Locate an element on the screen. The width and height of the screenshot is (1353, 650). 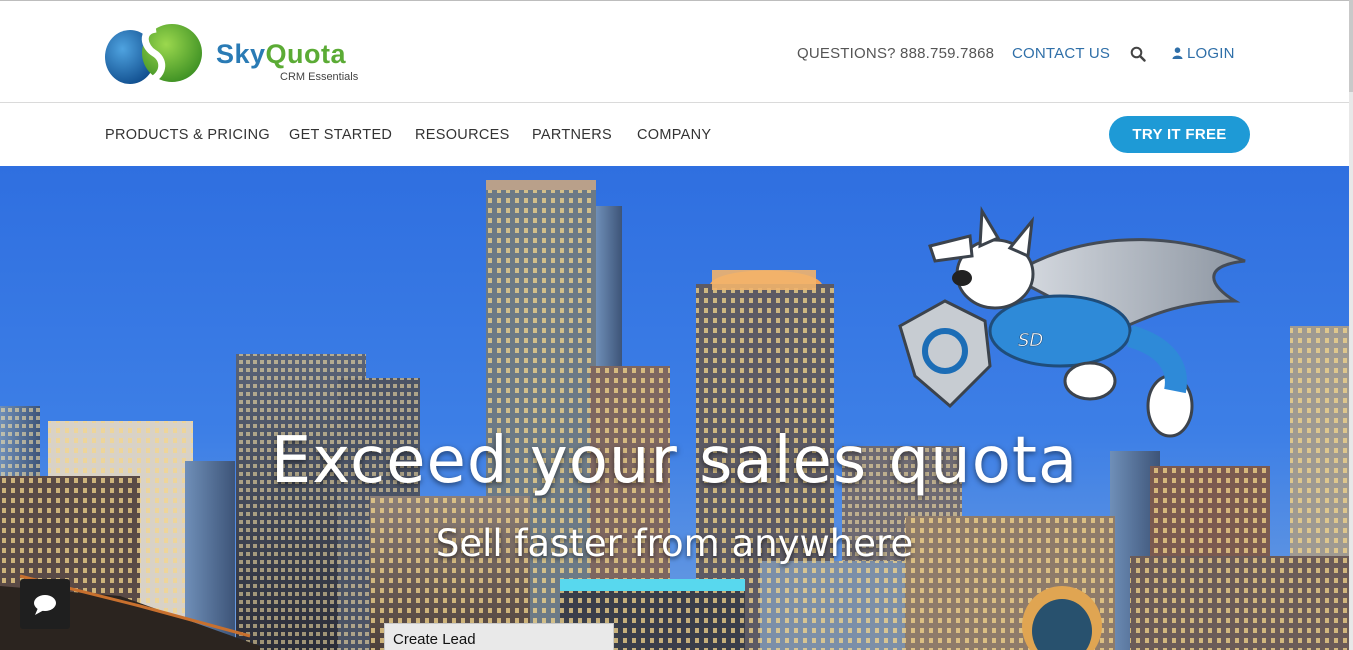
nav-resources: RESOURCES is located at coordinates (462, 135).